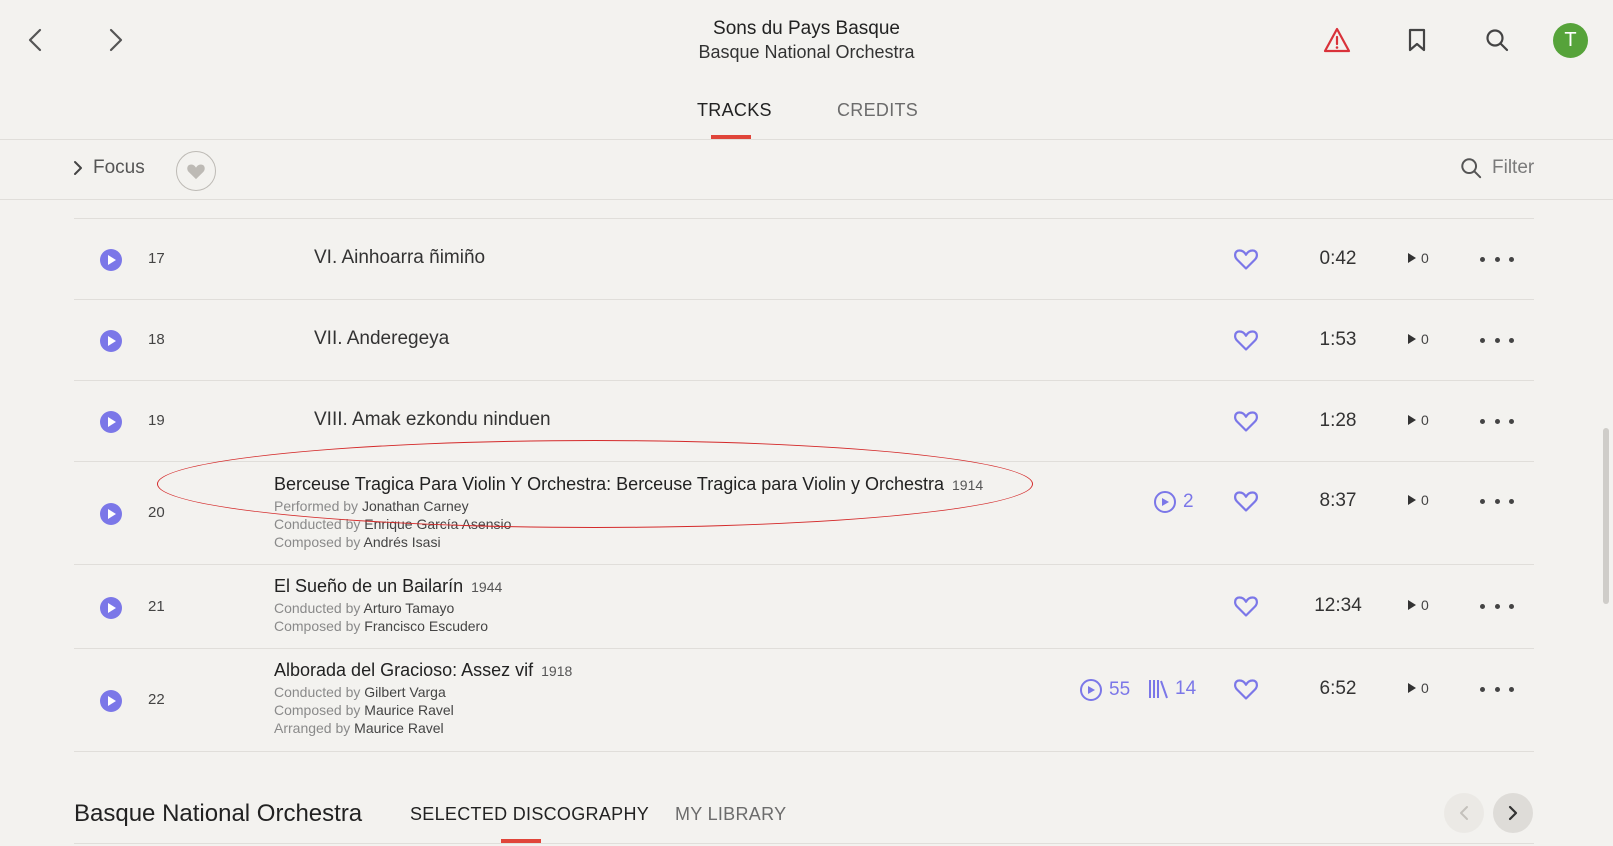 The image size is (1613, 846). I want to click on previous-page-button, so click(1464, 813).